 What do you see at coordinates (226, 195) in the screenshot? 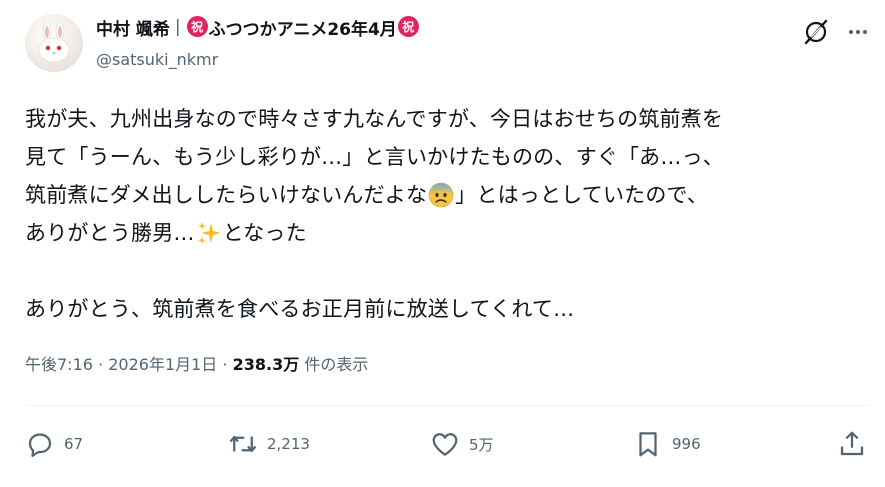
I see `tweet-line-segment: 筑前煮にダメ出ししたらいけないんだよな` at bounding box center [226, 195].